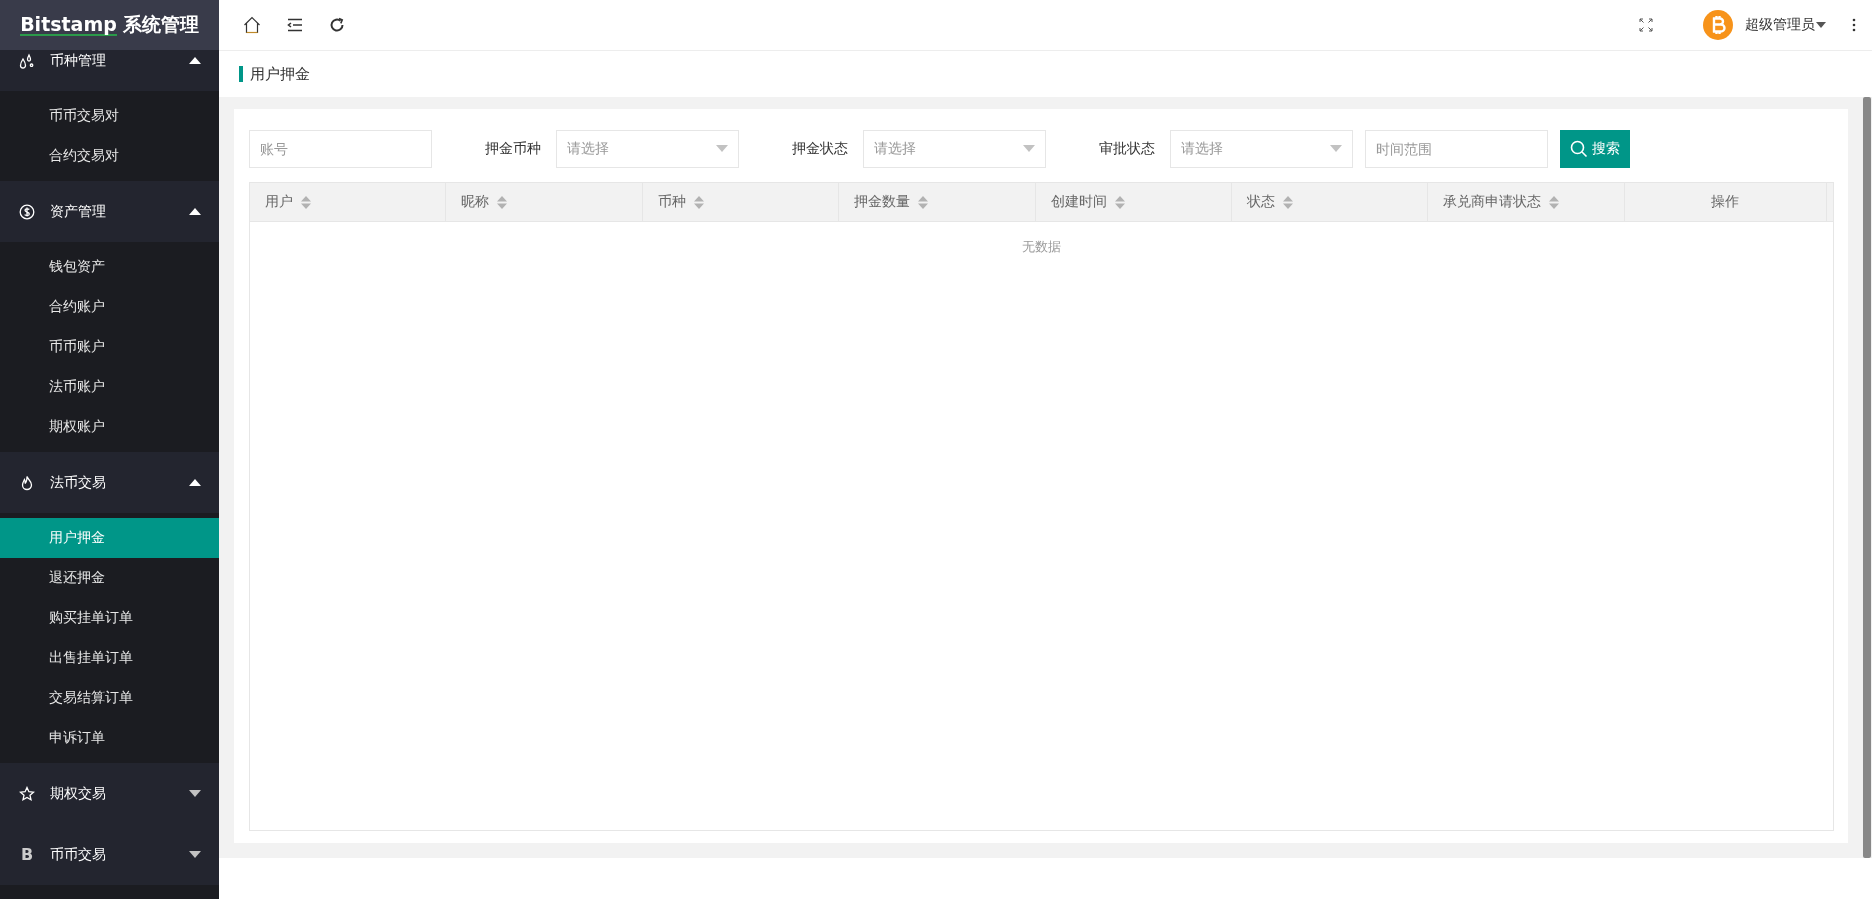 This screenshot has height=899, width=1872. Describe the element at coordinates (109, 793) in the screenshot. I see `sidebar-group: 期权交易` at that location.